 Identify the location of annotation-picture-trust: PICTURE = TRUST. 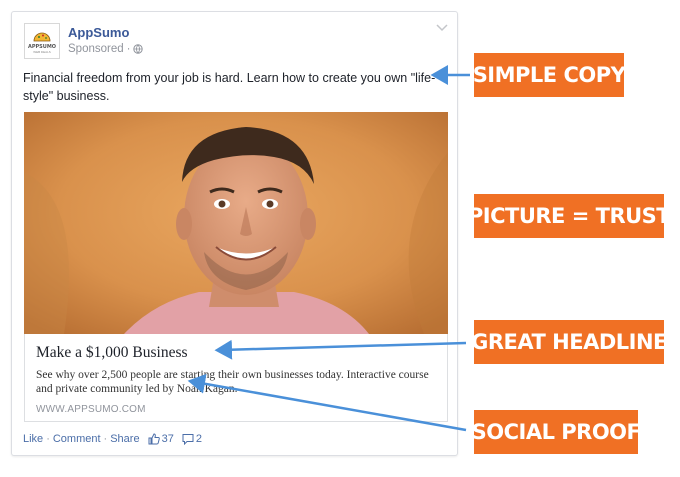
(569, 216).